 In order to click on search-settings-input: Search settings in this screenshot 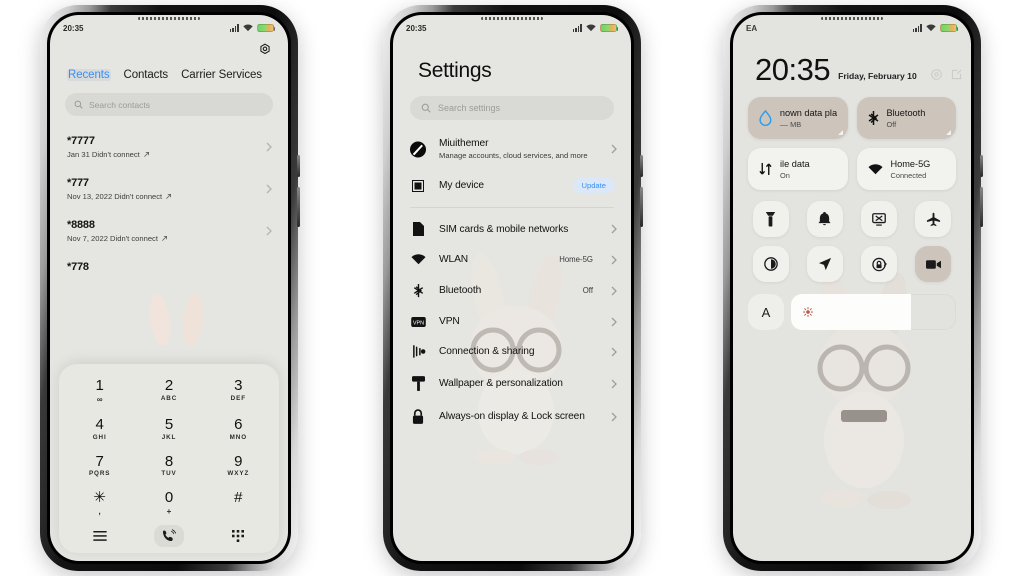, I will do `click(512, 108)`.